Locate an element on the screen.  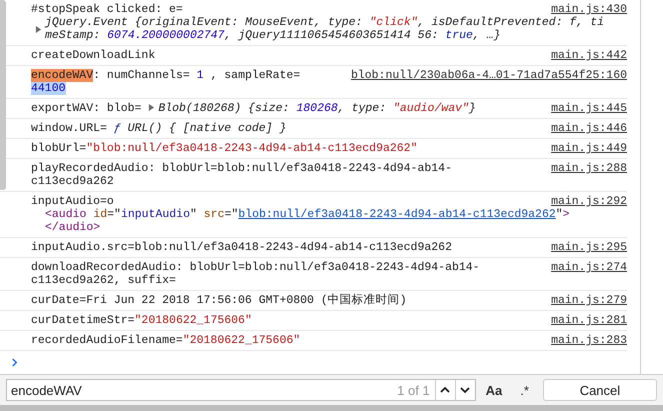
string-value: "blob:null/ef3a0418-2243-4d94-ab14-c113ecd9a262" is located at coordinates (252, 148).